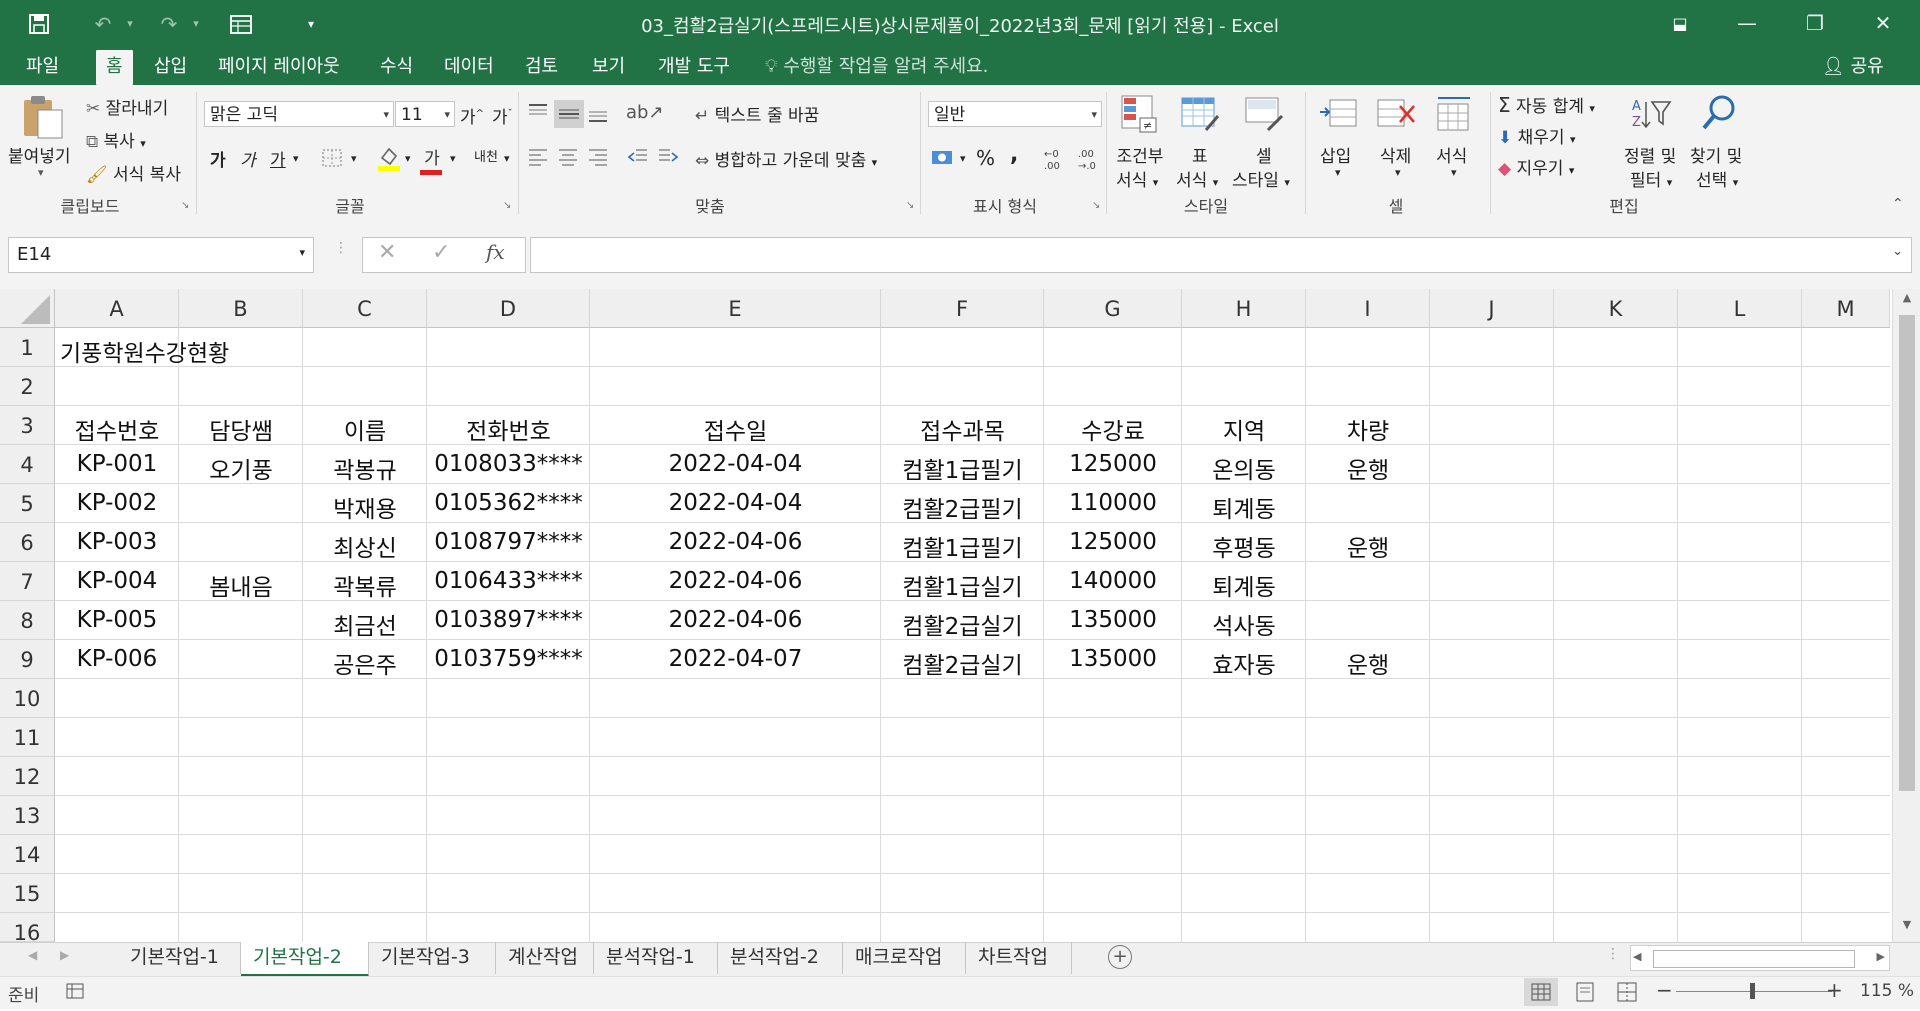 The height and width of the screenshot is (1011, 1920). Describe the element at coordinates (130, 24) in the screenshot. I see `undo-dropdown-icon: ▾` at that location.